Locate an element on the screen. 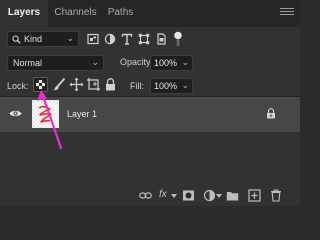  tab-layers: Layers is located at coordinates (24, 13).